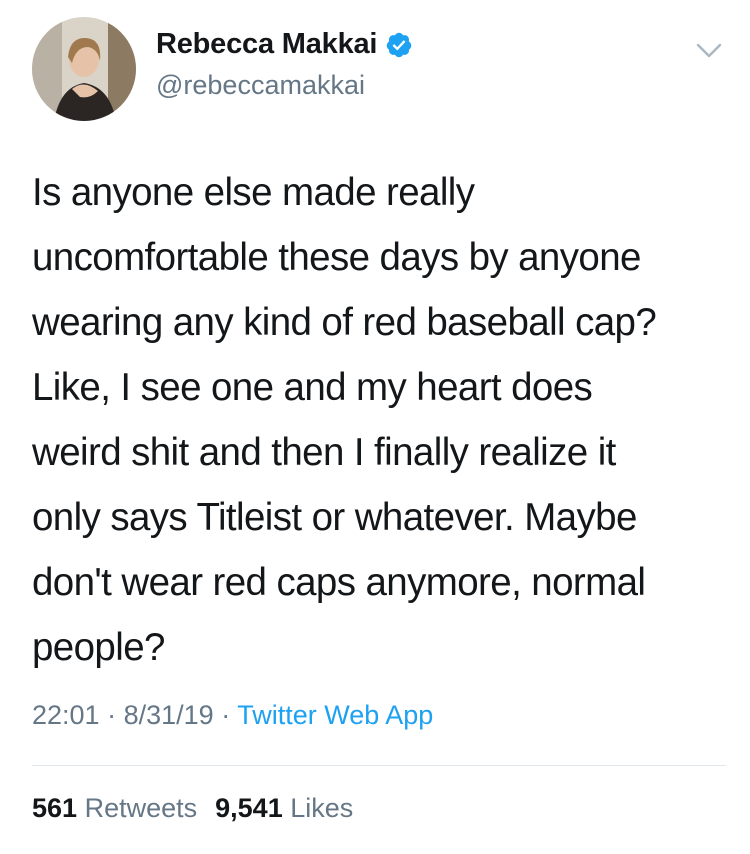 The height and width of the screenshot is (854, 750). I want to click on retweets-count: 561, so click(55, 808).